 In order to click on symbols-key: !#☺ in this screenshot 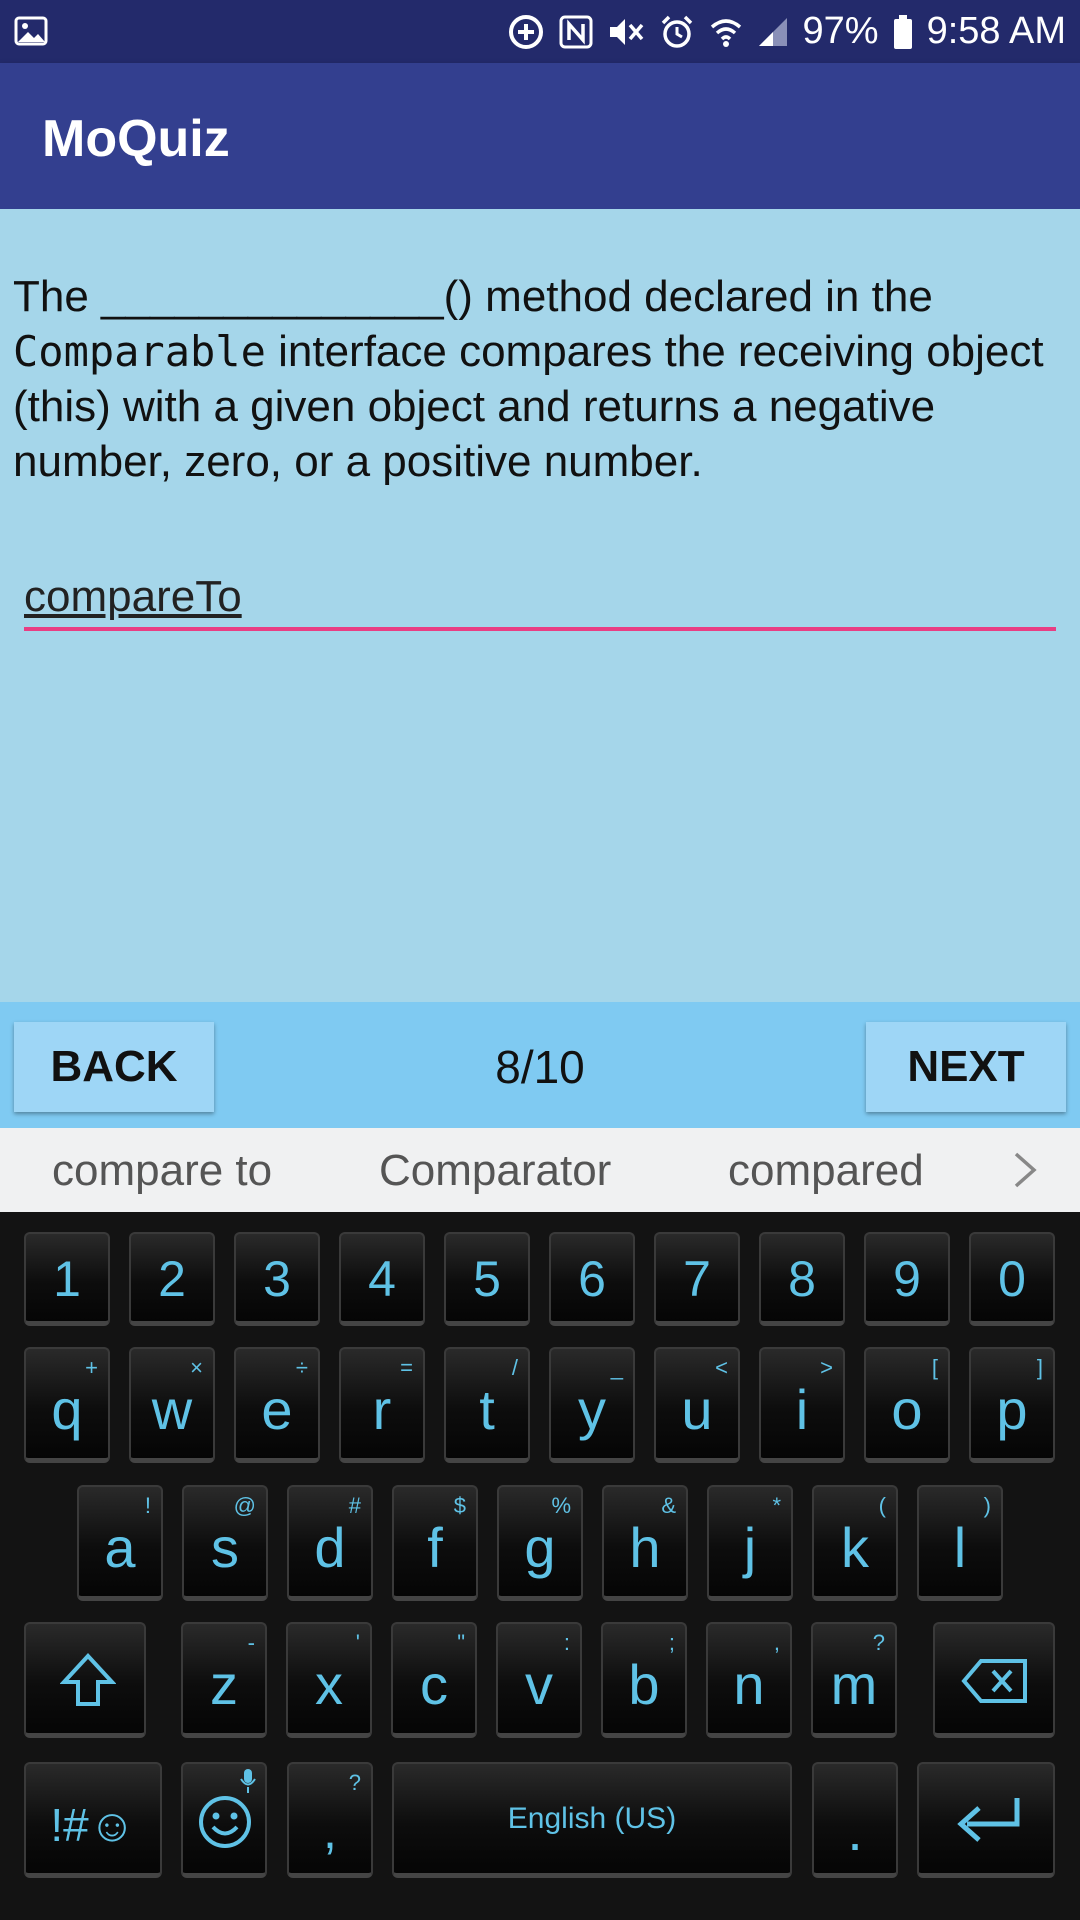, I will do `click(93, 1820)`.